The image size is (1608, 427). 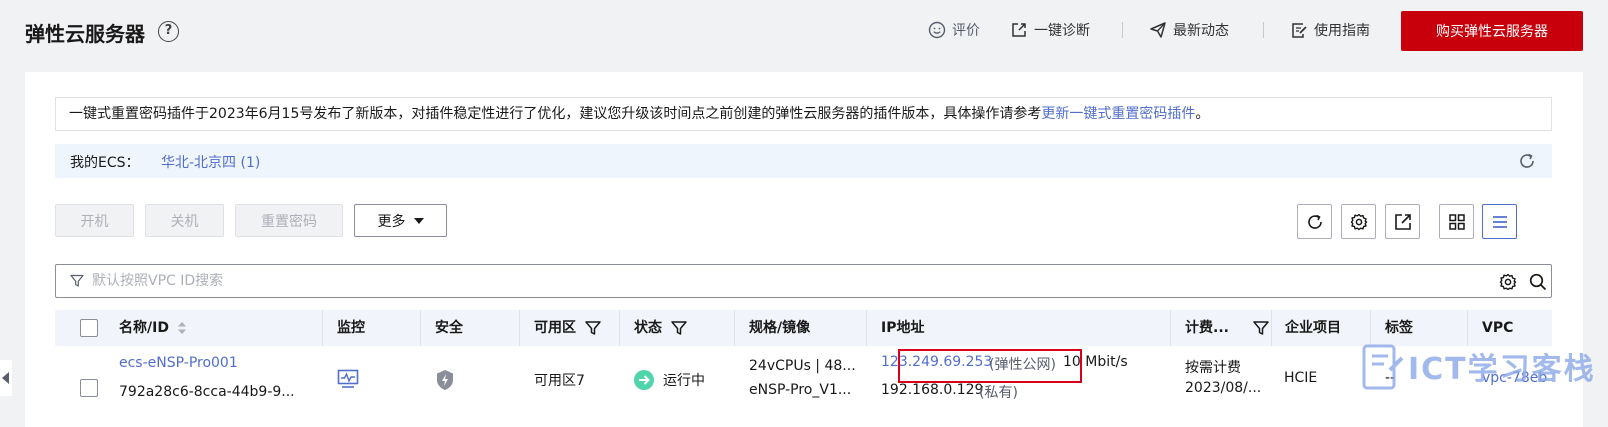 What do you see at coordinates (89, 328) in the screenshot?
I see `select-all-checkbox` at bounding box center [89, 328].